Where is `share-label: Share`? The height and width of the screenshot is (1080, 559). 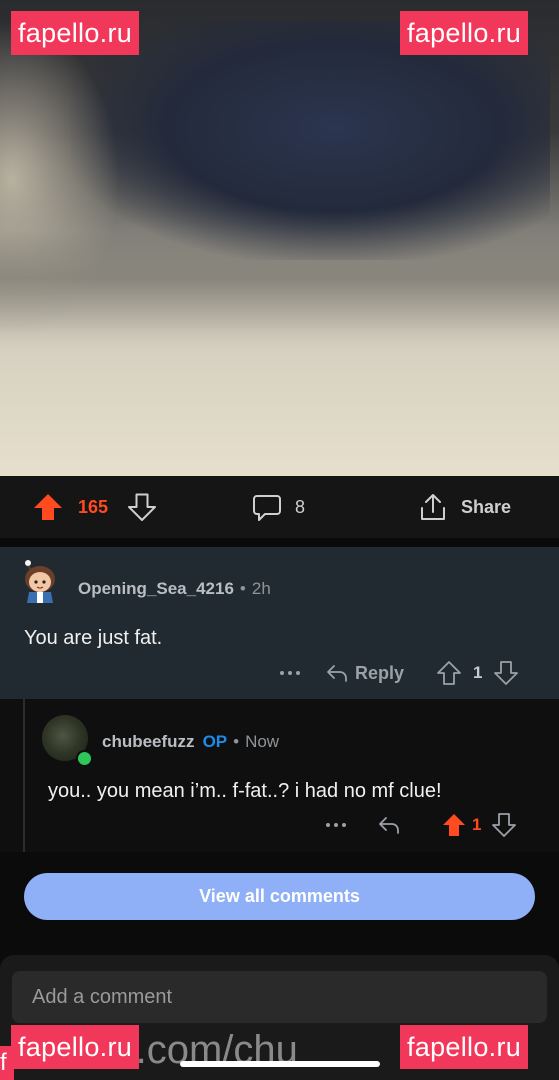
share-label: Share is located at coordinates (486, 506).